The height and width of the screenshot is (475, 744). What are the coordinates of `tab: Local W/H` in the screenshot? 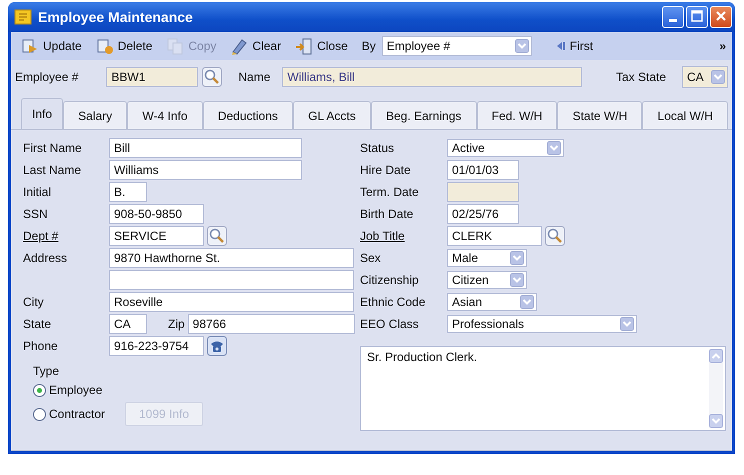 It's located at (685, 115).